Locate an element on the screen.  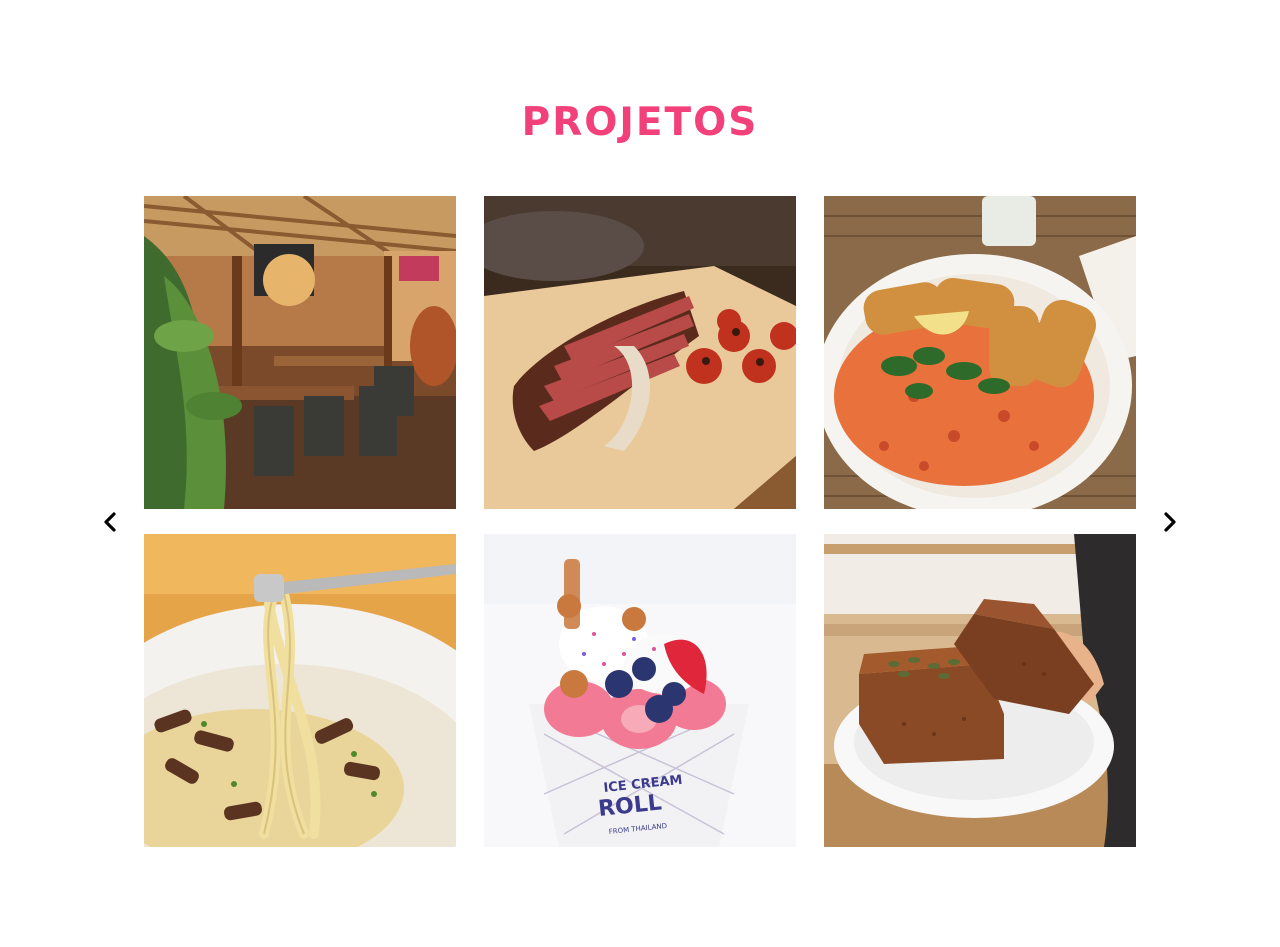
chevron-right-icon is located at coordinates (1170, 522).